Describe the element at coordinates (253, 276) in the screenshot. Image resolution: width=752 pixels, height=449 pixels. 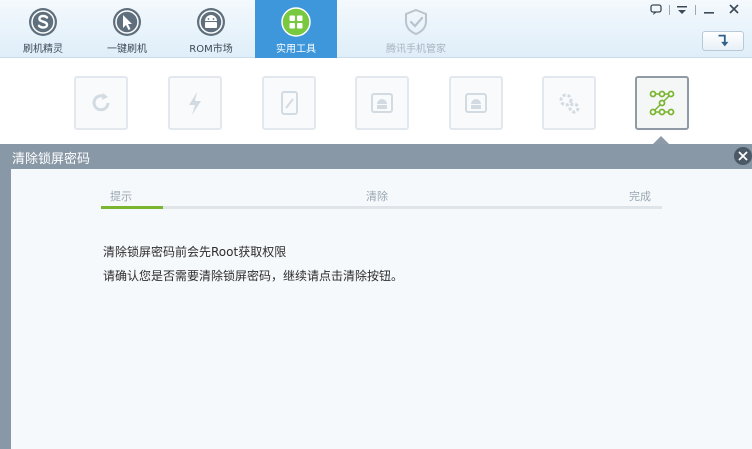
I see `message-line-2: 请确认您是否需要清除锁屏密码，继续请点击清除按钮。` at that location.